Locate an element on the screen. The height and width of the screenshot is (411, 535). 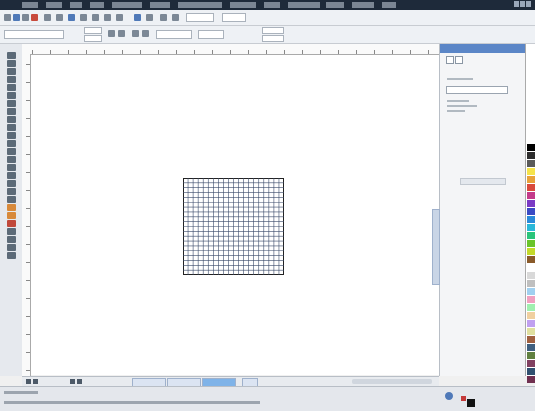
minimize-icon is located at coordinates (516, 4).